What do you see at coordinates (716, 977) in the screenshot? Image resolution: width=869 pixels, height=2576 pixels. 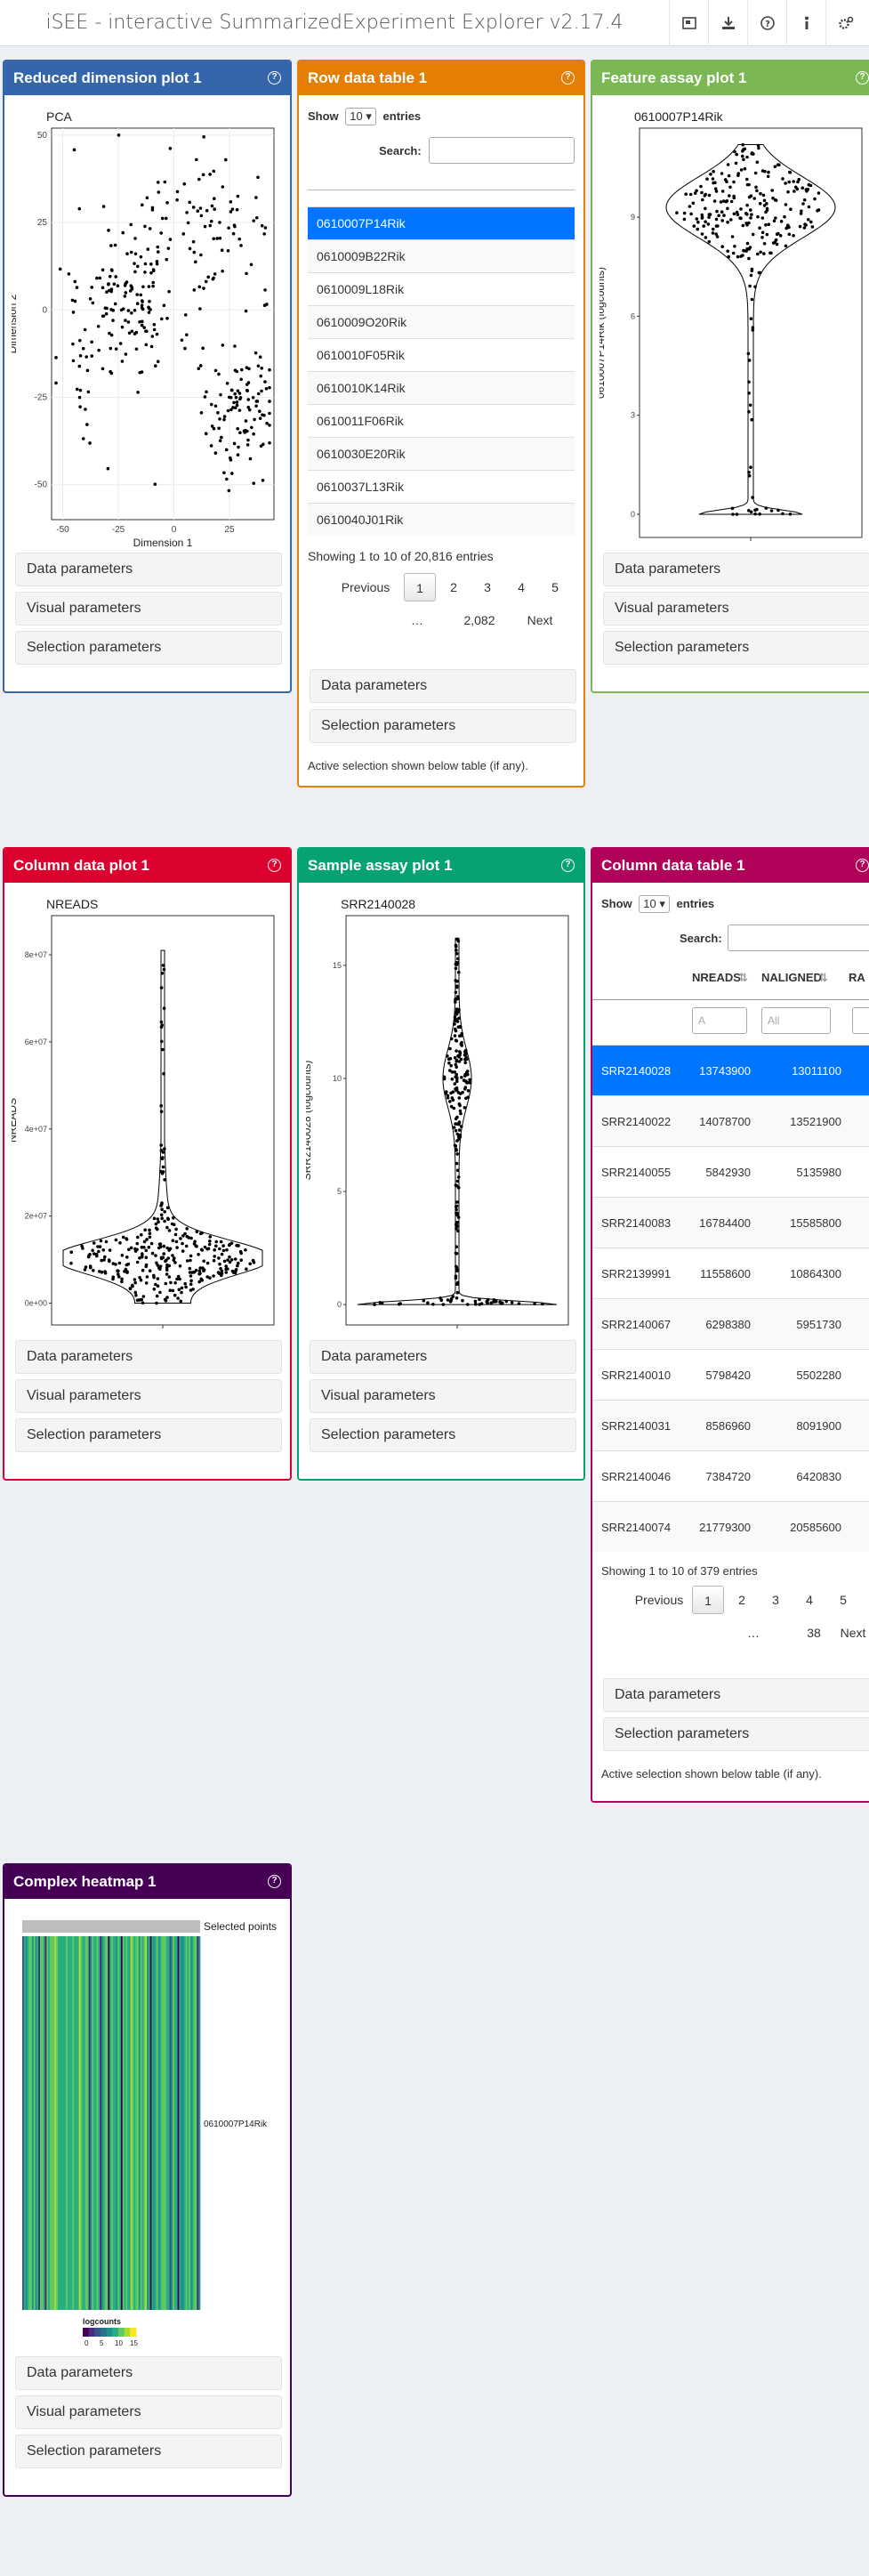 I see `header-nreads: NREADS` at bounding box center [716, 977].